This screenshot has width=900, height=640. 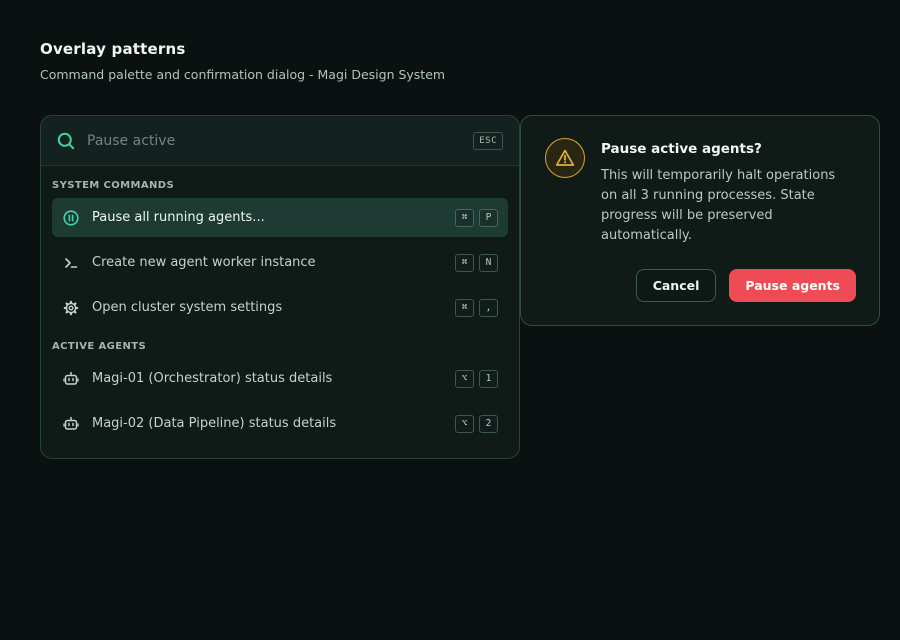 What do you see at coordinates (280, 217) in the screenshot?
I see `command-pause-all-agents: Pause all running agents... ⌘ P` at bounding box center [280, 217].